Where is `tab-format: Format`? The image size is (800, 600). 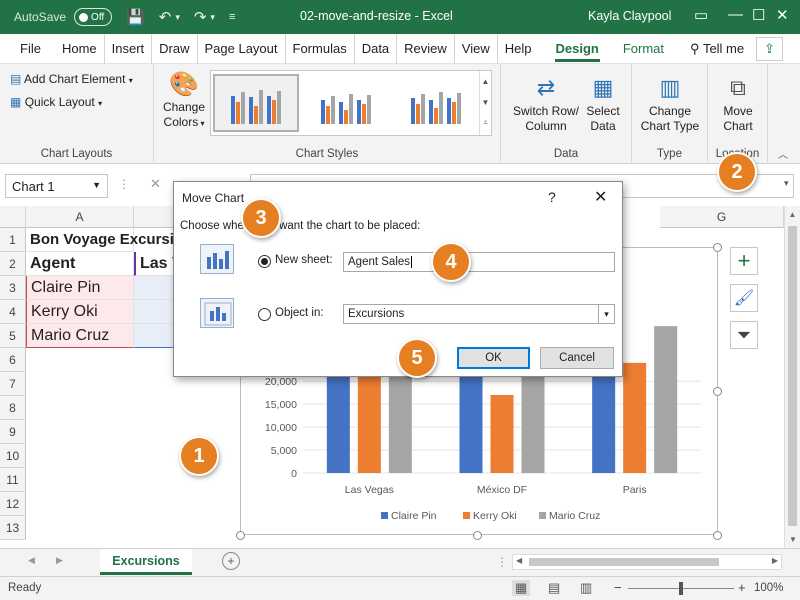
tab-format: Format is located at coordinates (643, 49).